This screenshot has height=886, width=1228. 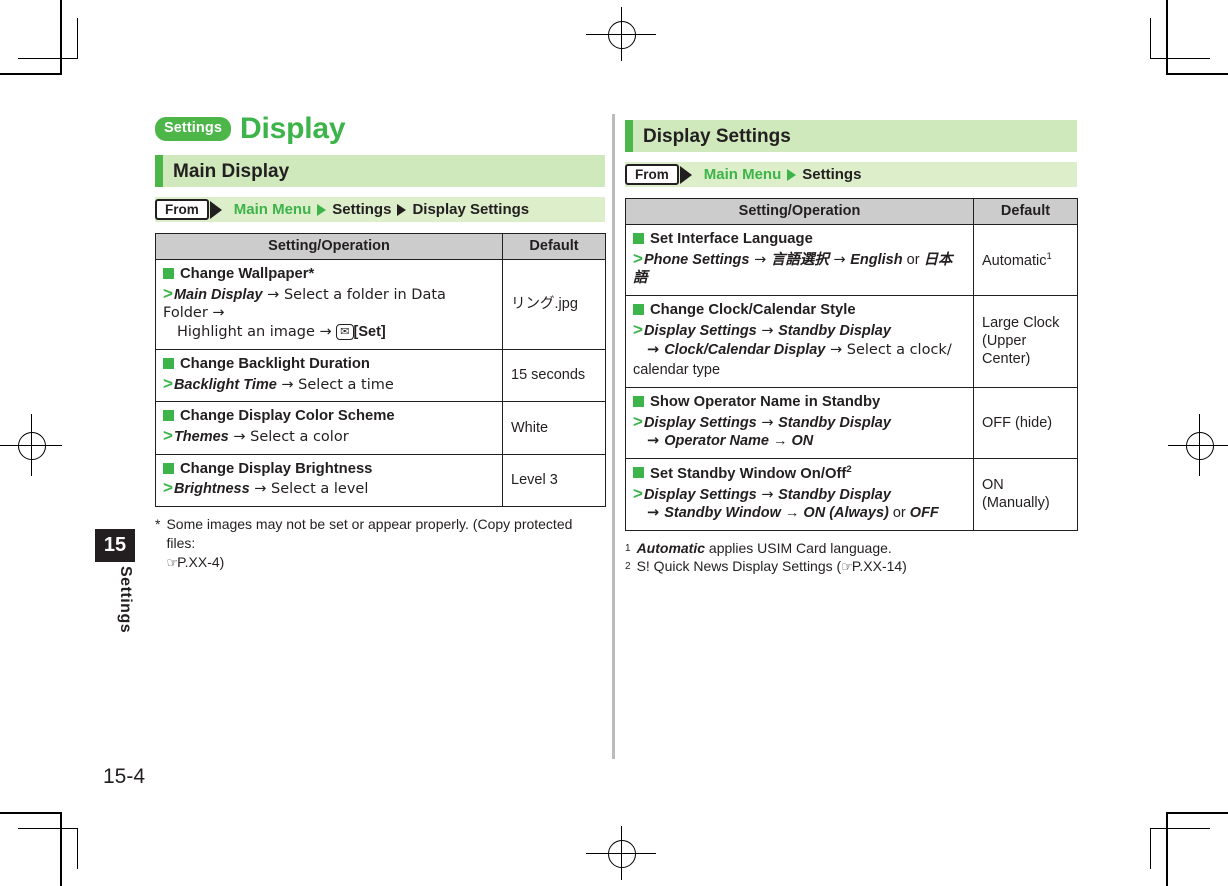 I want to click on cell-default-value: リング.jpg, so click(x=554, y=304).